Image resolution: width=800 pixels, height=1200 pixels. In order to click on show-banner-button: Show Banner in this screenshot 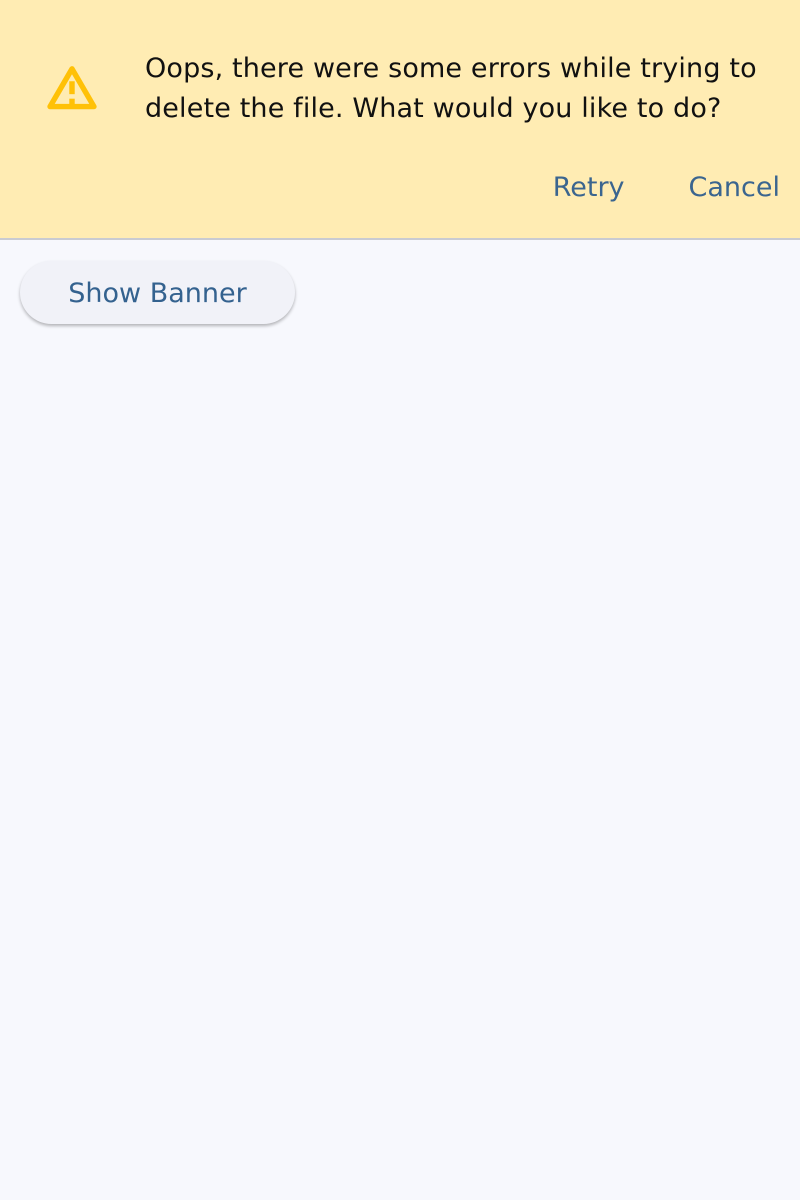, I will do `click(157, 292)`.